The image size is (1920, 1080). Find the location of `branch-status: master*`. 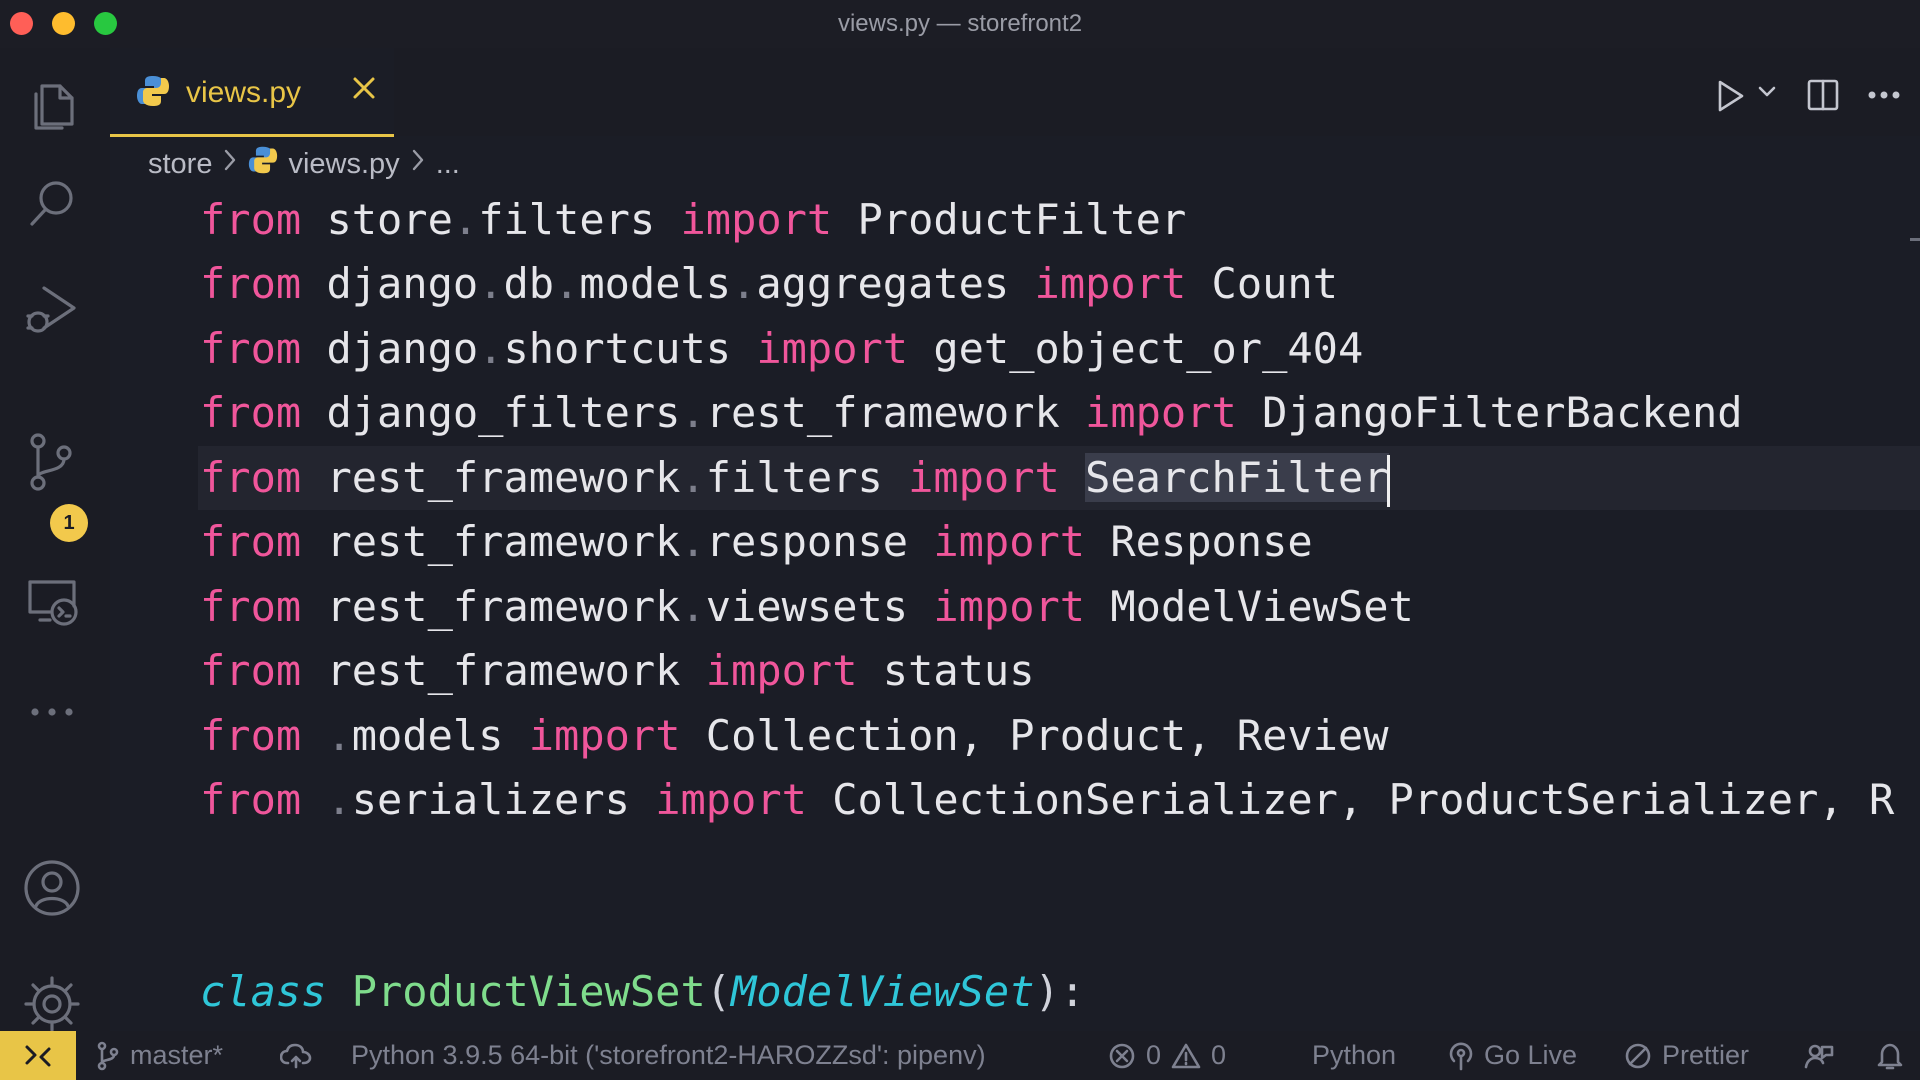

branch-status: master* is located at coordinates (159, 1055).